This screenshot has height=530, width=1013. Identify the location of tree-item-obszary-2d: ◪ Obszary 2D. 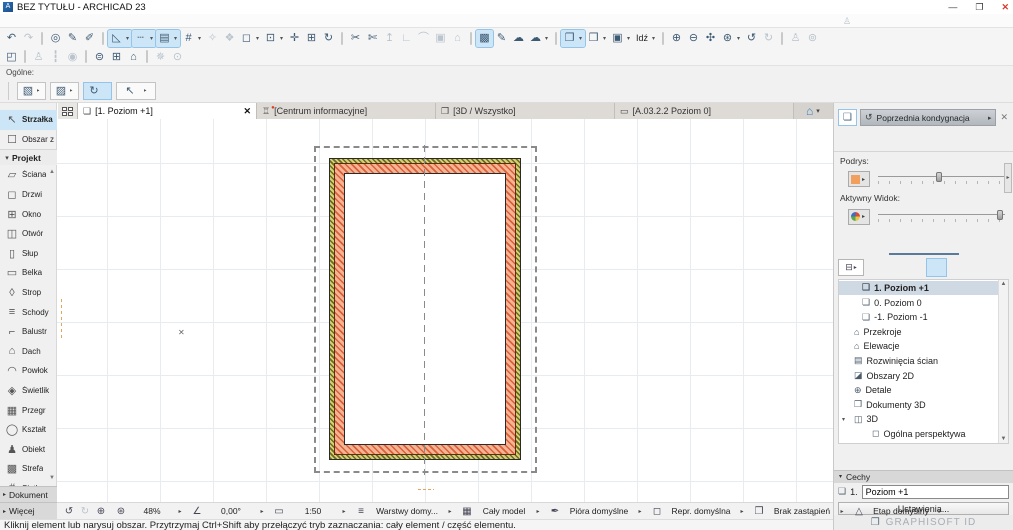
(918, 375).